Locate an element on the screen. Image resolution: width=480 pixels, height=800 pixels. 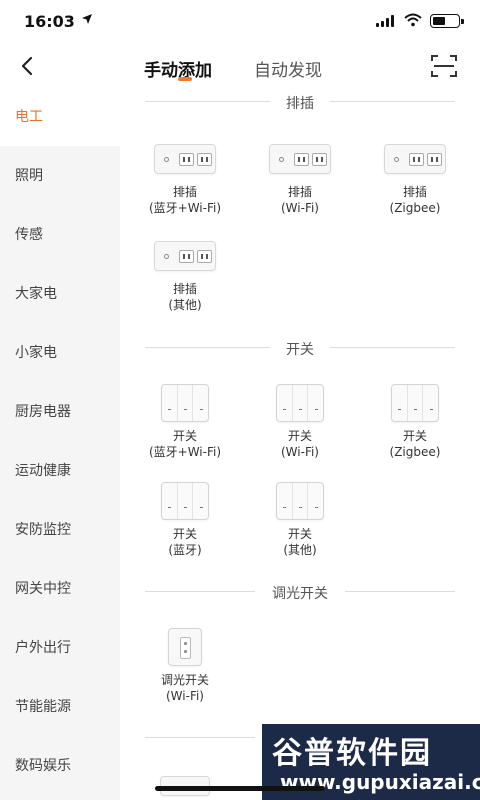
wifi-icon is located at coordinates (413, 19).